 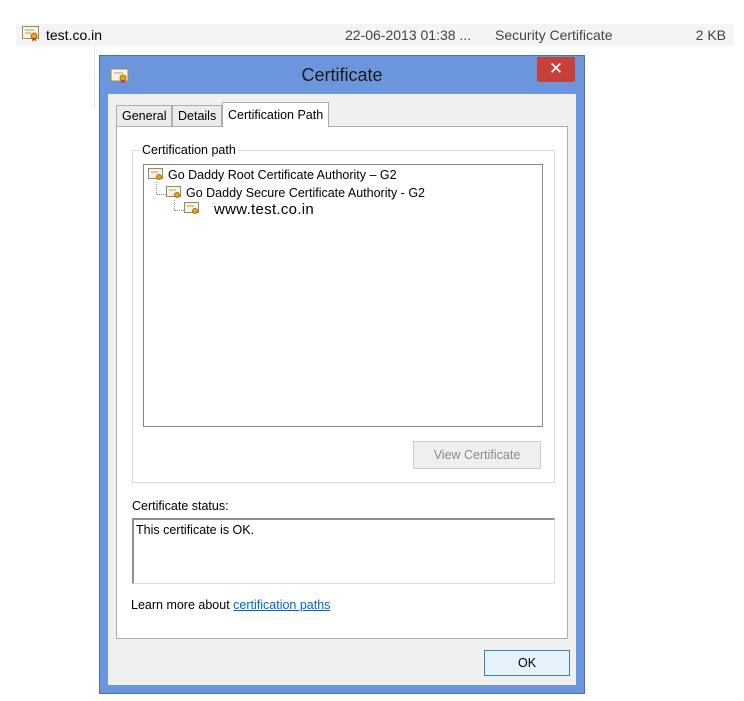 I want to click on tab-general: General, so click(x=144, y=115).